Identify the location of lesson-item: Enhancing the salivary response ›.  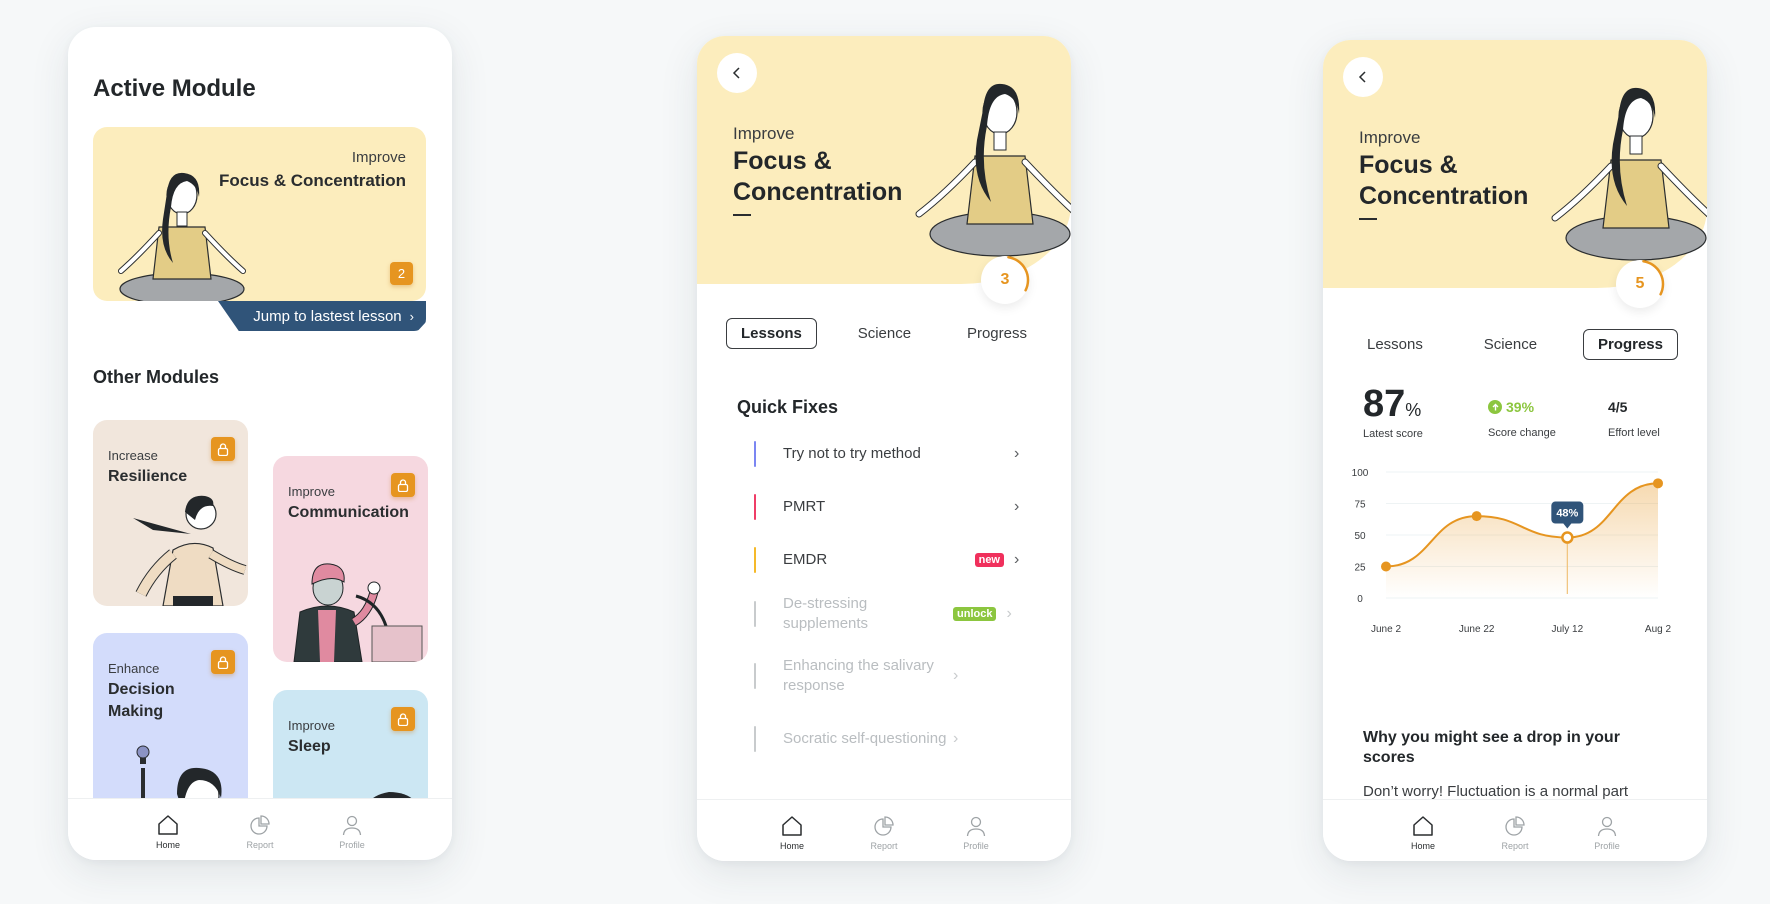
(889, 676).